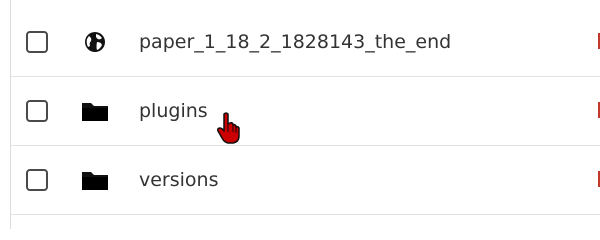 The height and width of the screenshot is (240, 600). Describe the element at coordinates (295, 42) in the screenshot. I see `file-name: paper_1_18_2_1828143_the_end` at that location.